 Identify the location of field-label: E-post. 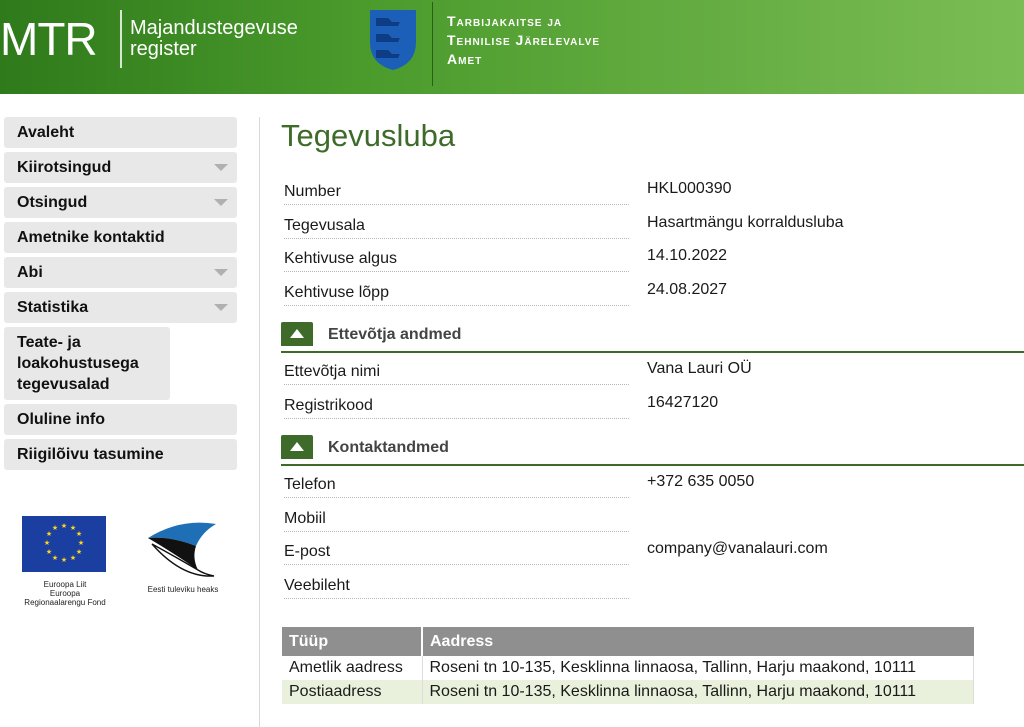
(456, 554).